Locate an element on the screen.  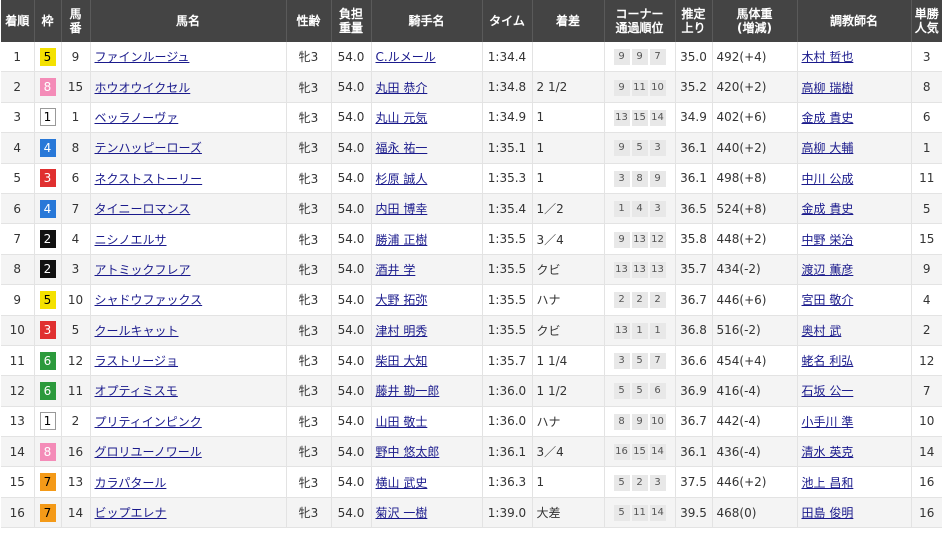
jockey-link: 福永 祐一 is located at coordinates (402, 148).